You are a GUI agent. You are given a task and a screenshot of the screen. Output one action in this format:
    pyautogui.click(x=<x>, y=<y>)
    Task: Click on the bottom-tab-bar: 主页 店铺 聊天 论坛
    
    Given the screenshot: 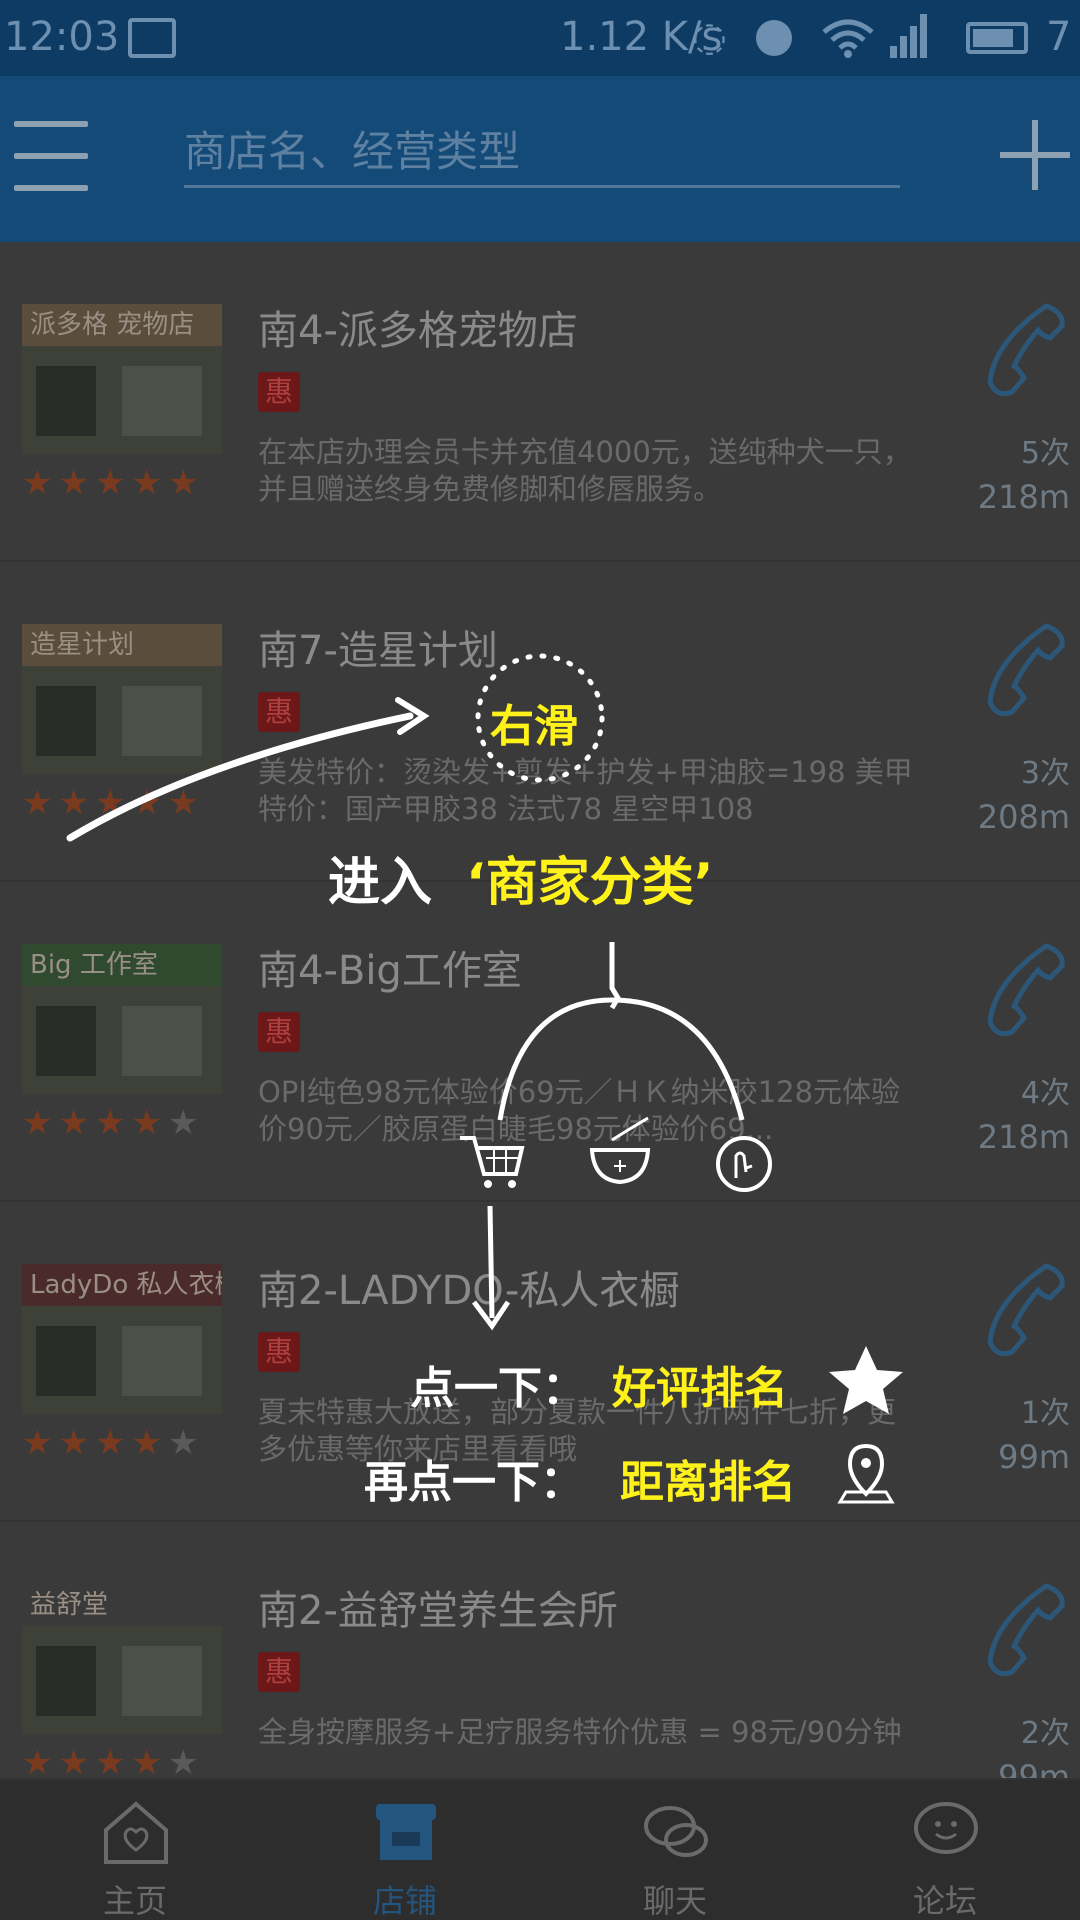 What is the action you would take?
    pyautogui.click(x=540, y=1849)
    